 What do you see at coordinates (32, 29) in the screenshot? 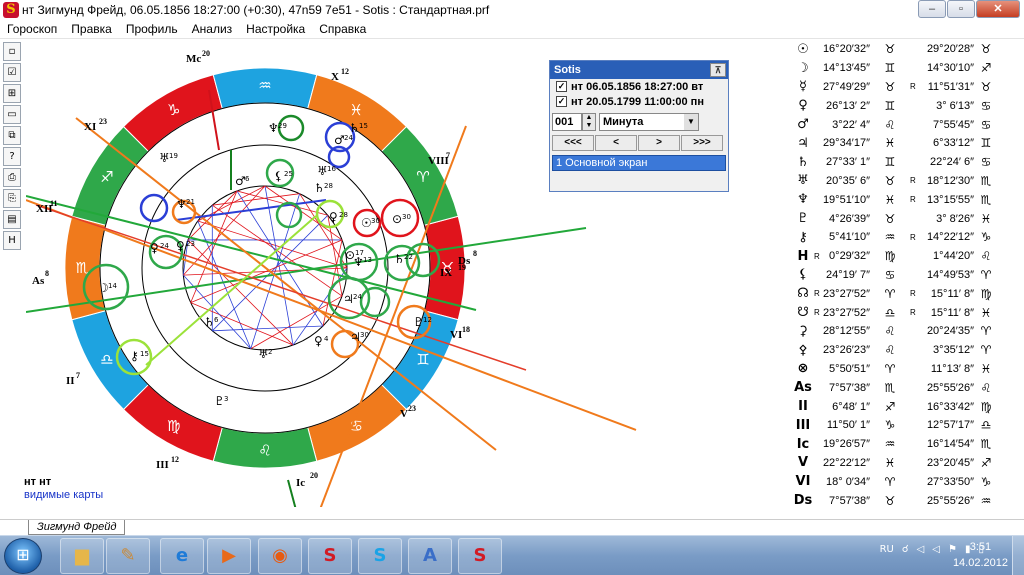
I see `menu-horoscope: Гороскоп` at bounding box center [32, 29].